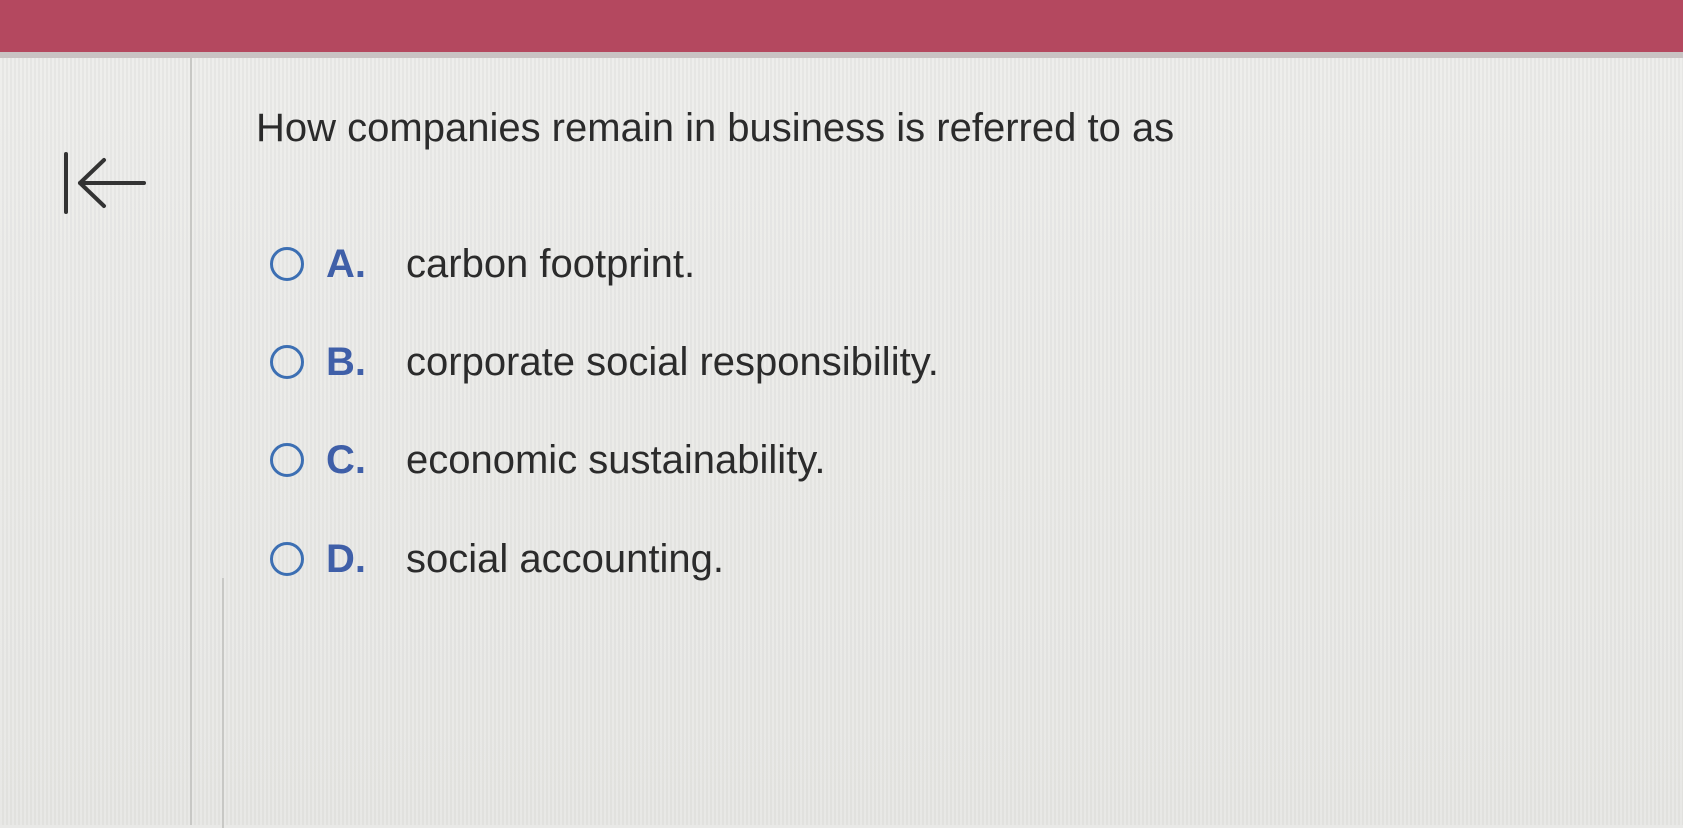  Describe the element at coordinates (287, 362) in the screenshot. I see `radio-button-b` at that location.